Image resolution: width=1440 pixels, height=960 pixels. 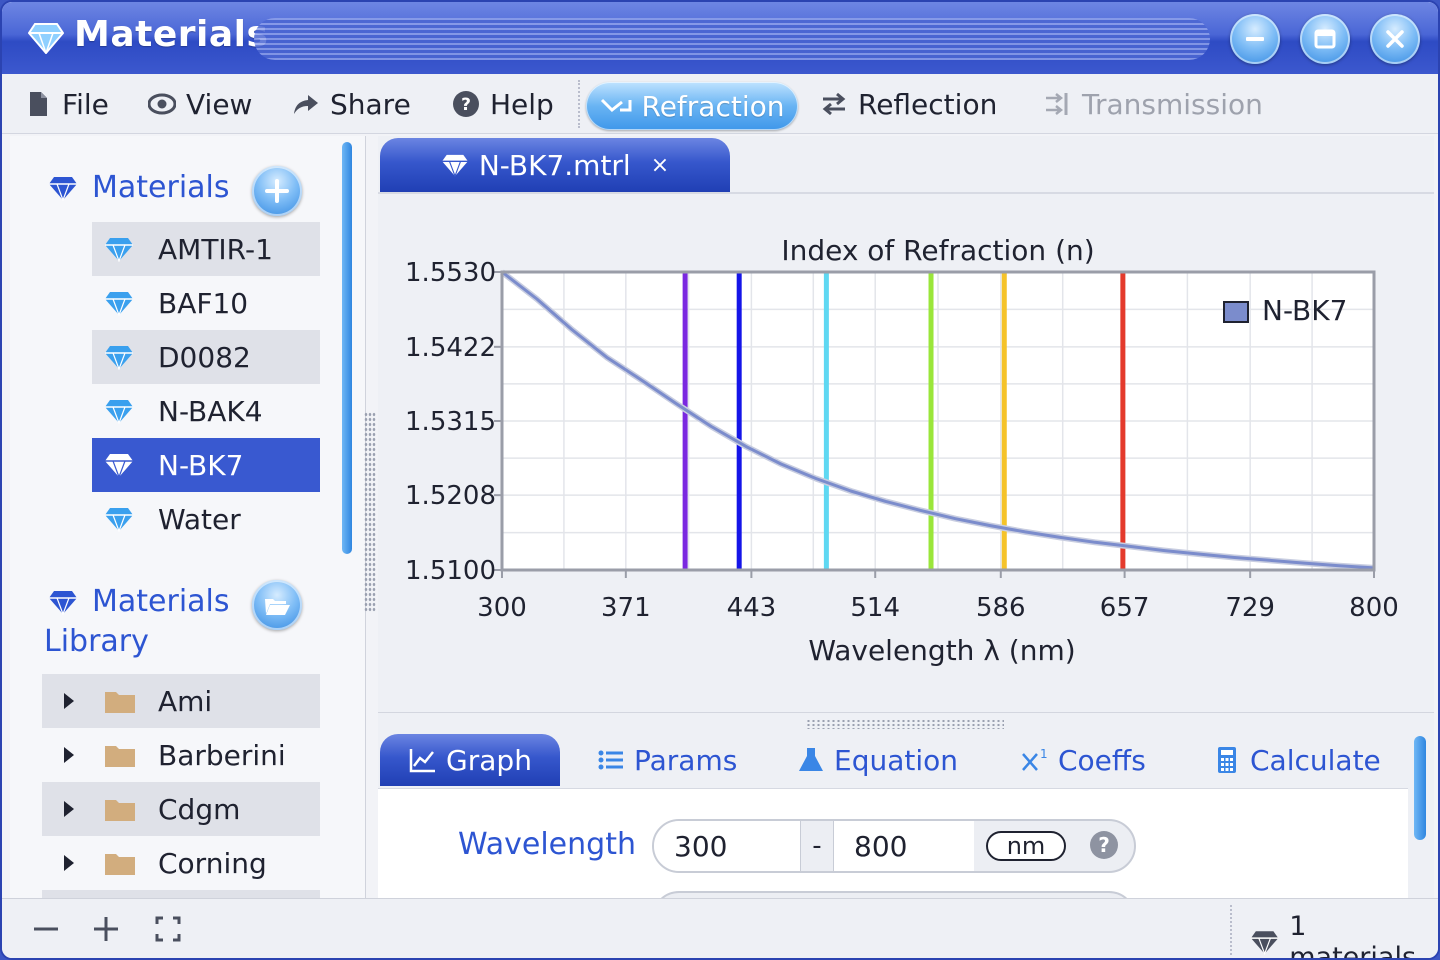 I want to click on y-tick-label: 1.5315, so click(x=450, y=422).